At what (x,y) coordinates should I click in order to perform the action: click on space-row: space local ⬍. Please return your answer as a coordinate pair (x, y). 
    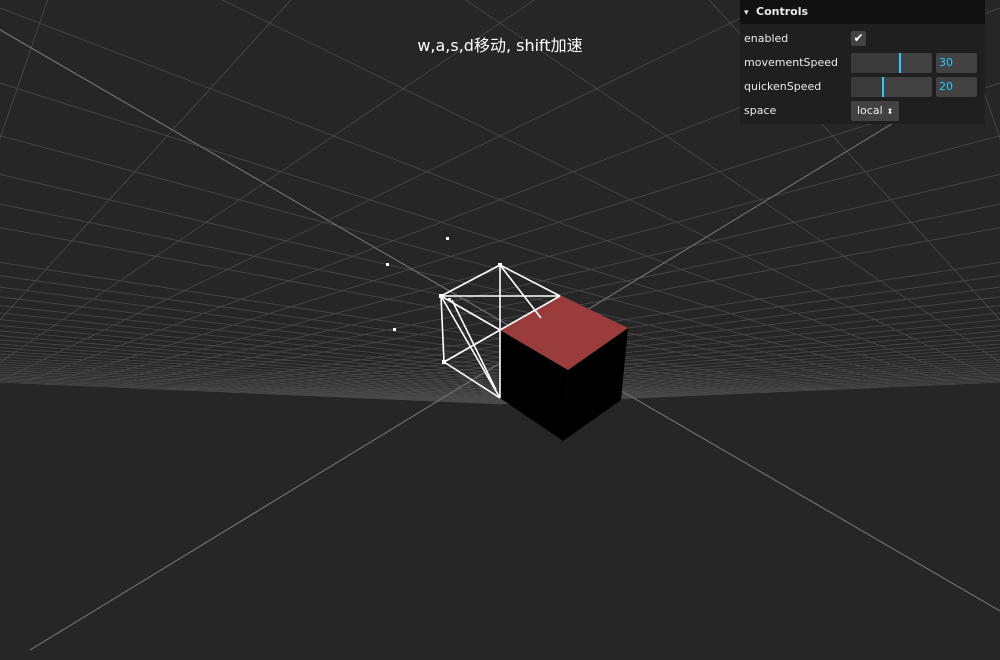
    Looking at the image, I should click on (862, 111).